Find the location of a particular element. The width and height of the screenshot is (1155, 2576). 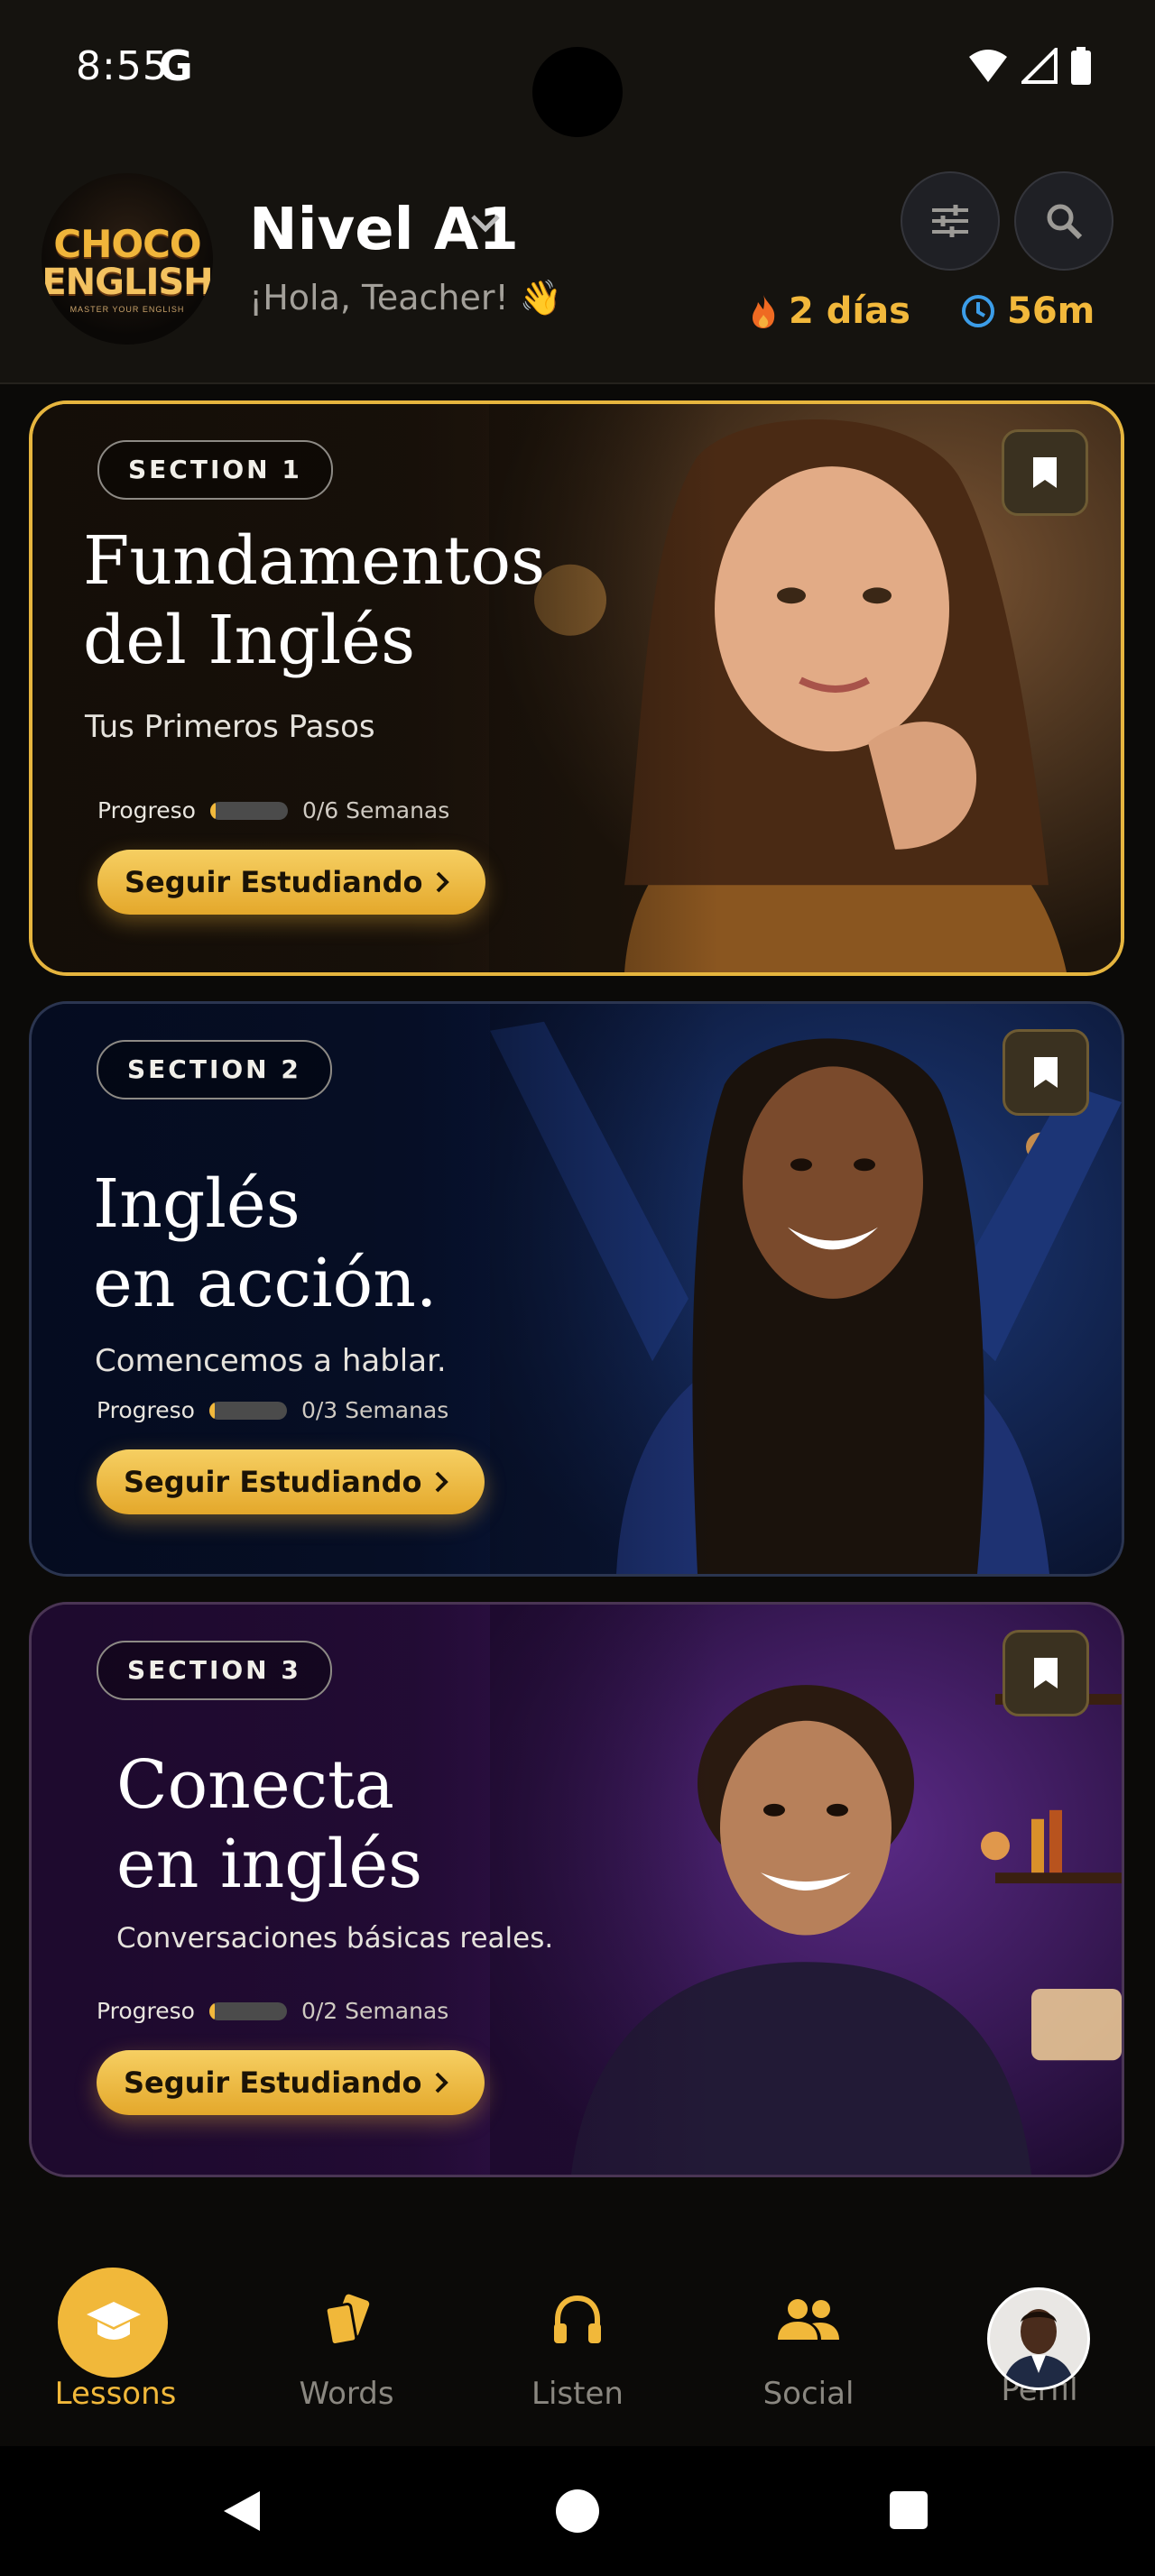

system-navigation-bar is located at coordinates (577, 2511).